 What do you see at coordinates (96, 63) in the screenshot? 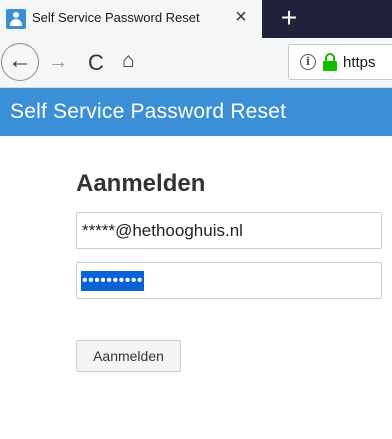
I see `reload-icon: C` at bounding box center [96, 63].